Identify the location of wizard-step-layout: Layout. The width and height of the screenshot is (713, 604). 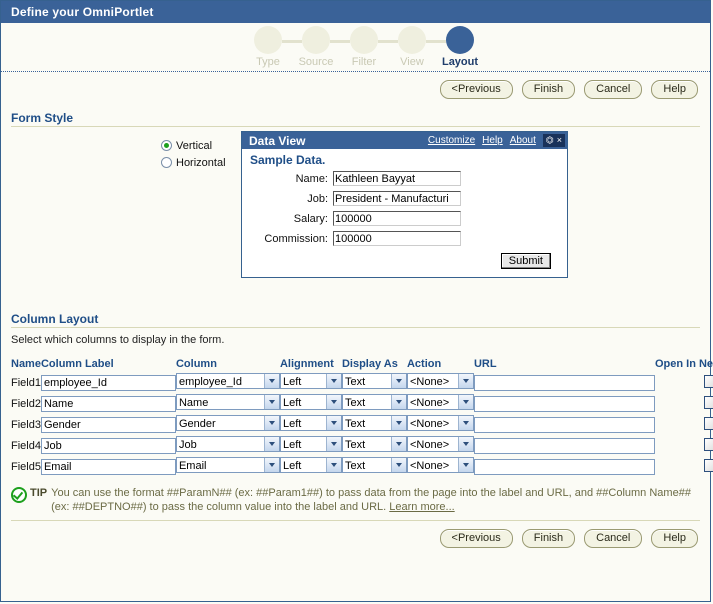
(460, 47).